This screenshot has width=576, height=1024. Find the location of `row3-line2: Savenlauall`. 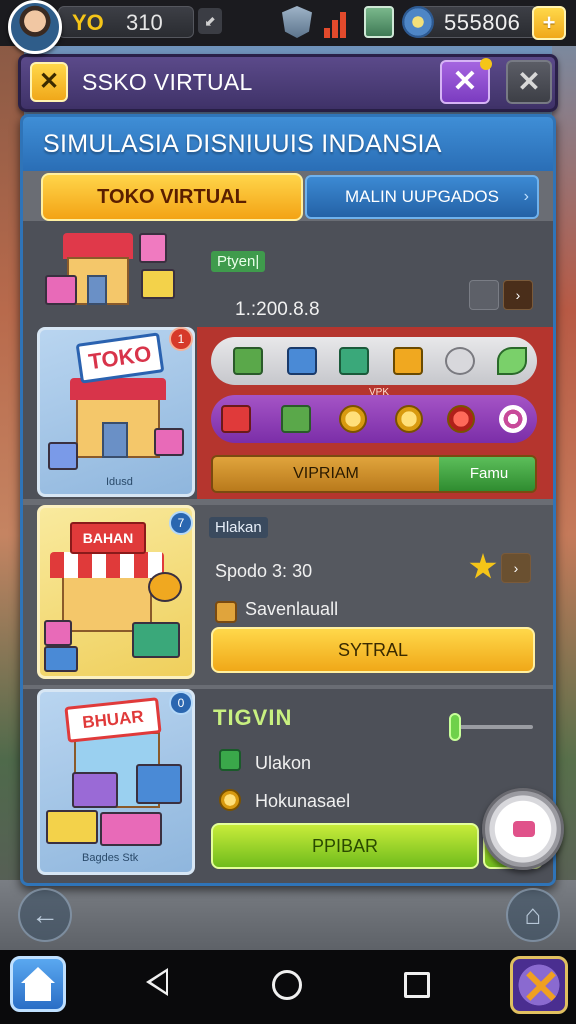

row3-line2: Savenlauall is located at coordinates (292, 609).